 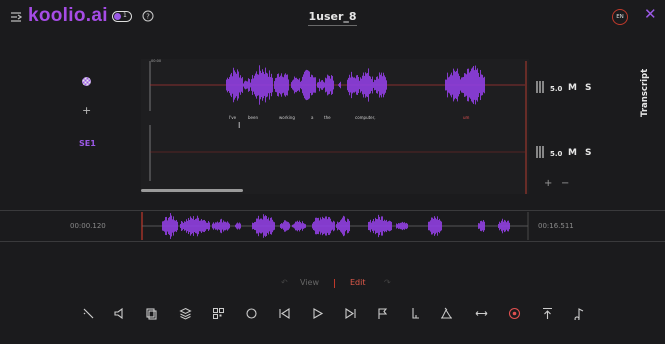 I want to click on layers-icon, so click(x=185, y=313).